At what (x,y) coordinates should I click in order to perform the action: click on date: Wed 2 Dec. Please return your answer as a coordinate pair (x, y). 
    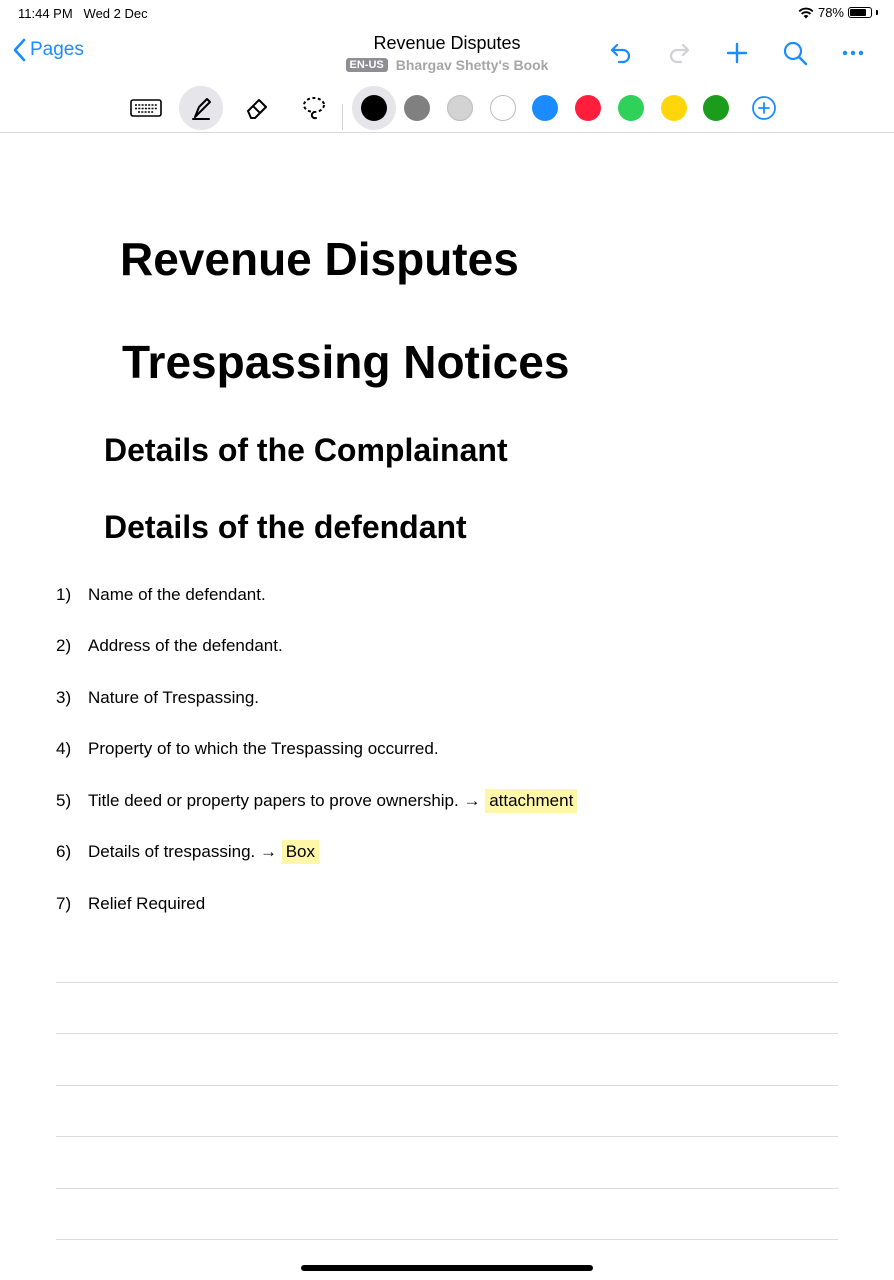
    Looking at the image, I should click on (115, 13).